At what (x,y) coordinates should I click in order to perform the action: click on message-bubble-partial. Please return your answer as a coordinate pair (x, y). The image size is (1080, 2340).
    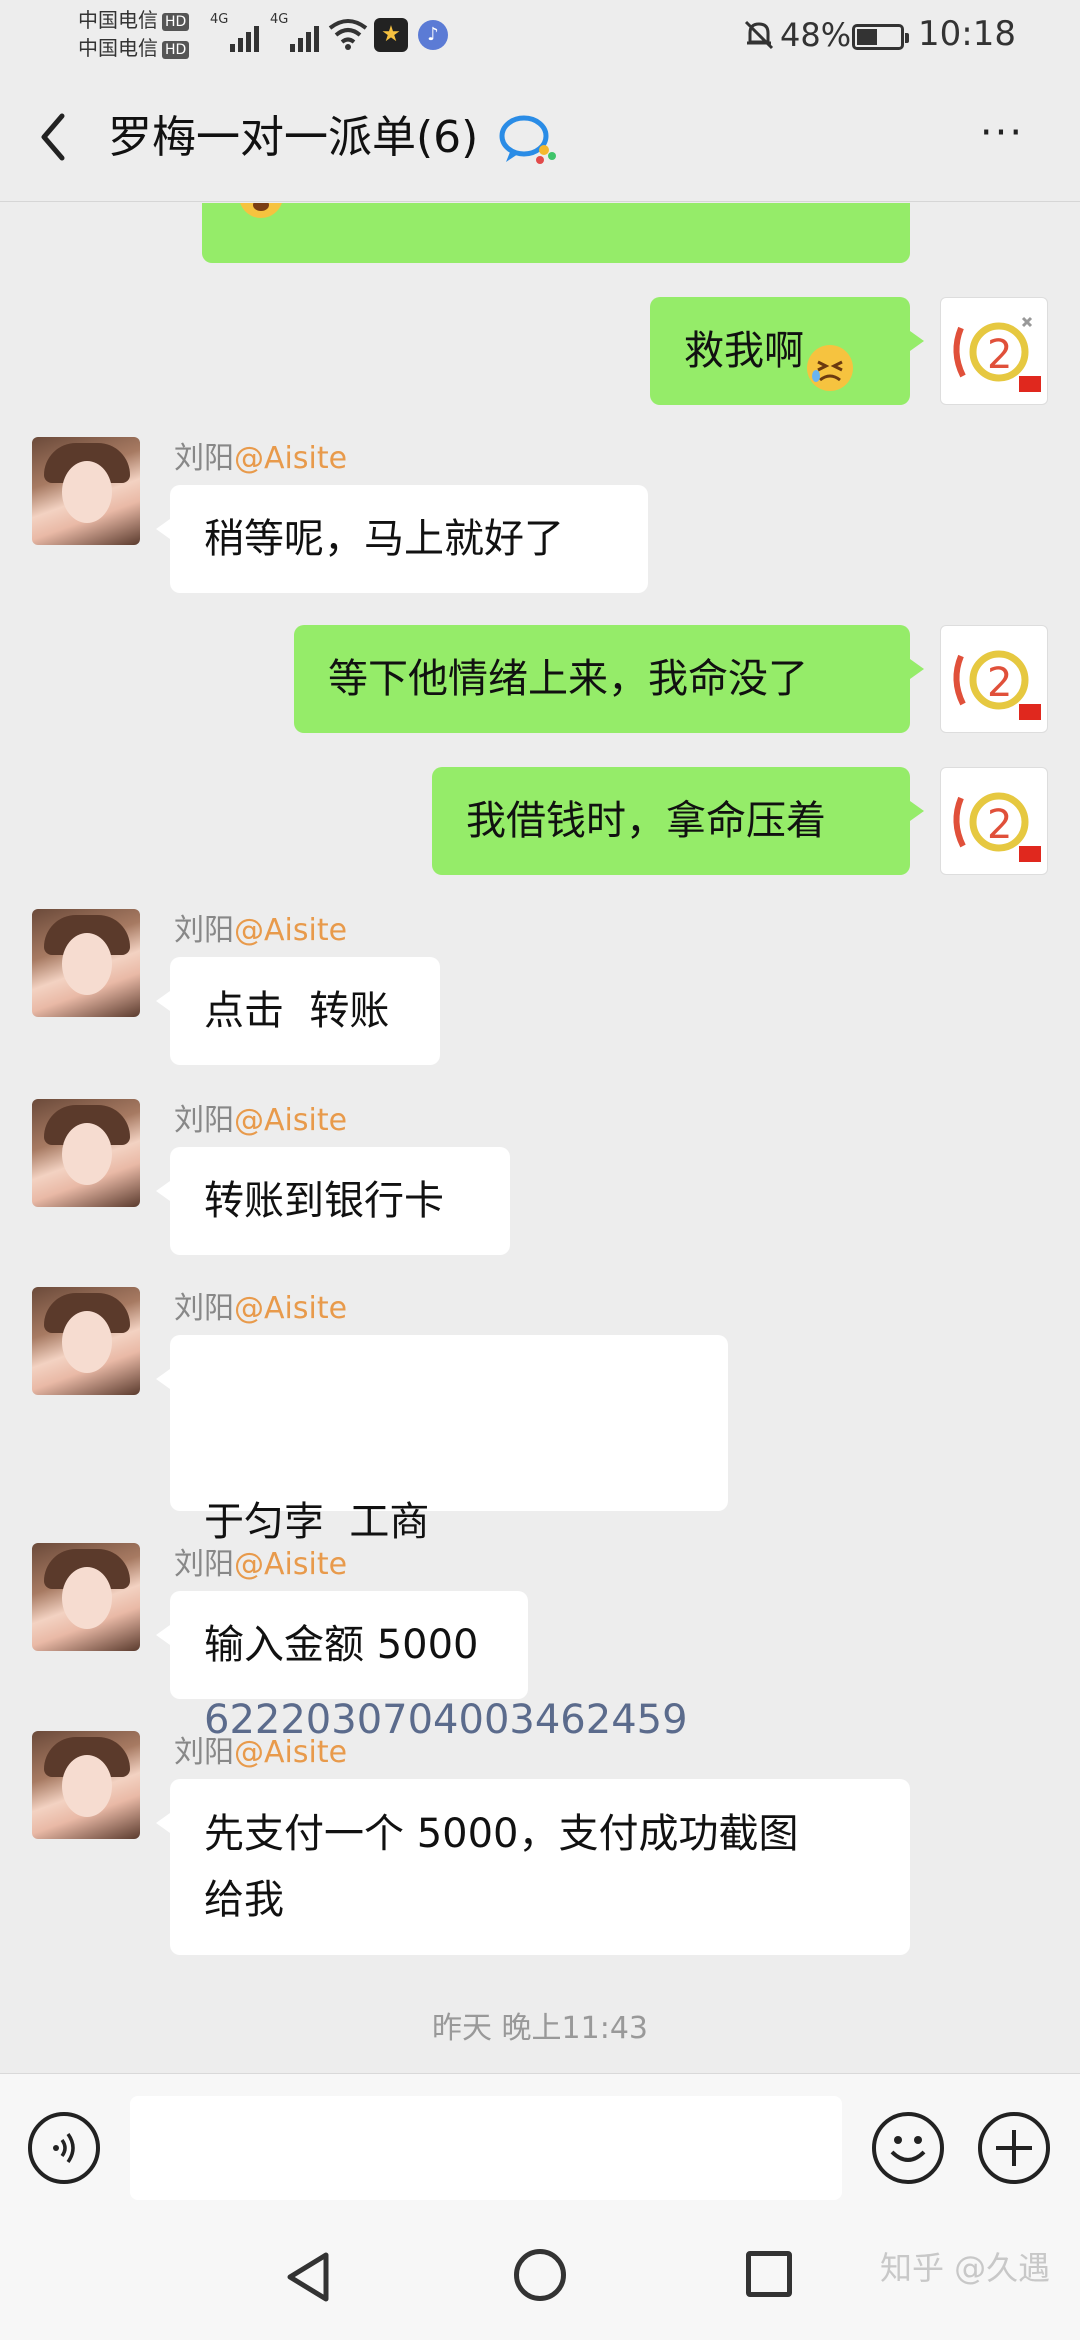
    Looking at the image, I should click on (556, 233).